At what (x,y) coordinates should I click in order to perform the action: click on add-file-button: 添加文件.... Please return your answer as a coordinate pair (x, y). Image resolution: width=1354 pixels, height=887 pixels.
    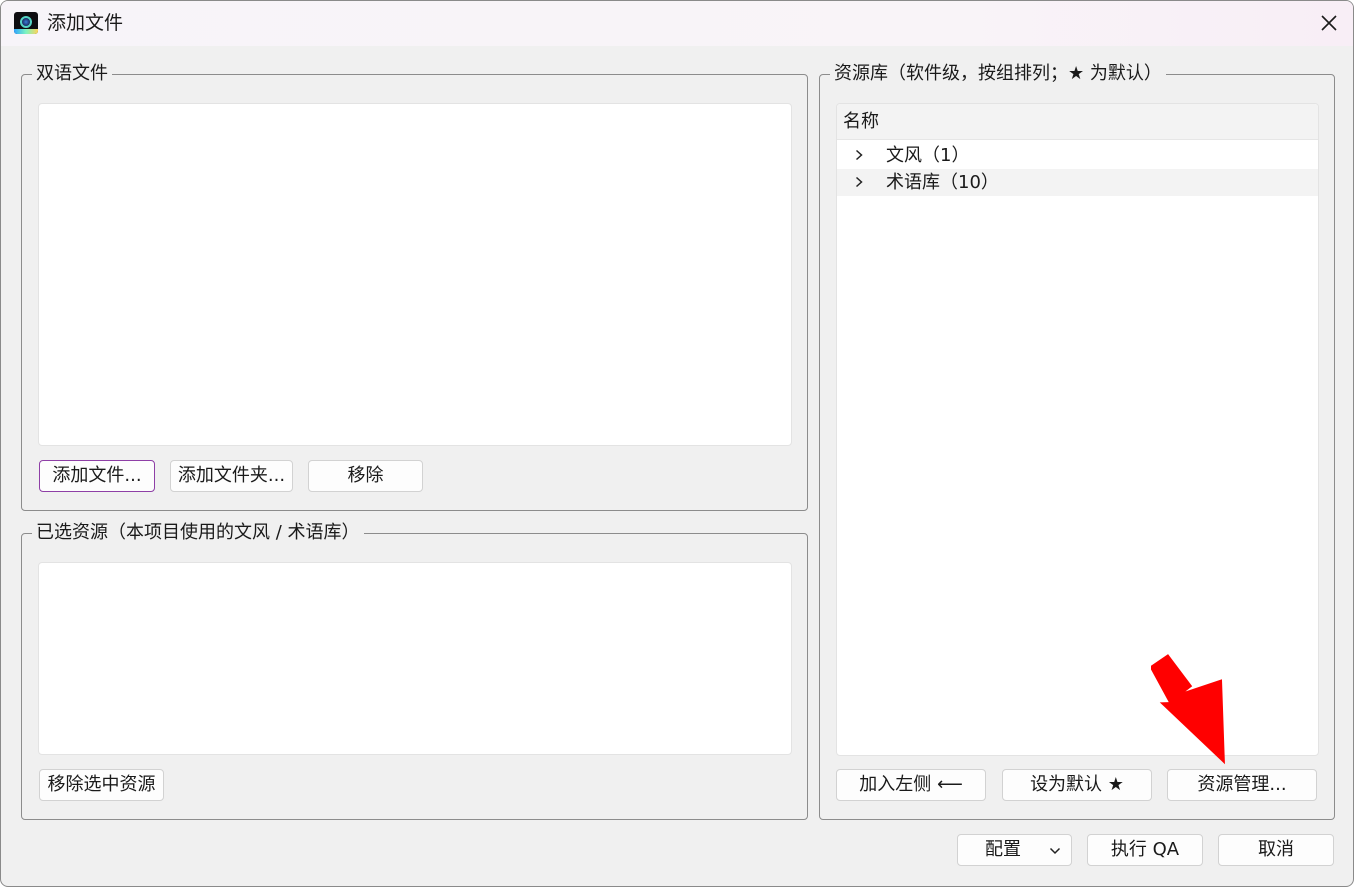
    Looking at the image, I should click on (97, 476).